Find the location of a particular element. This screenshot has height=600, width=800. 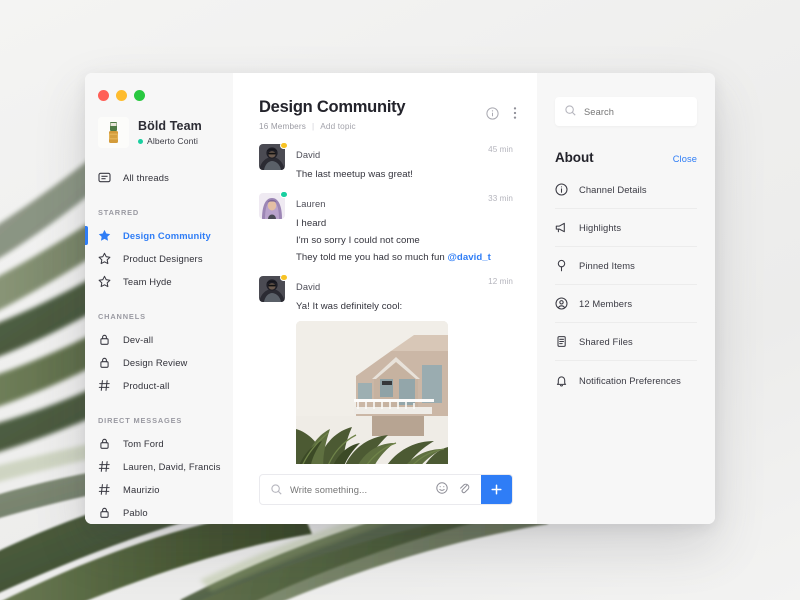

about-item-pinned-items: Pinned Items is located at coordinates (626, 266).